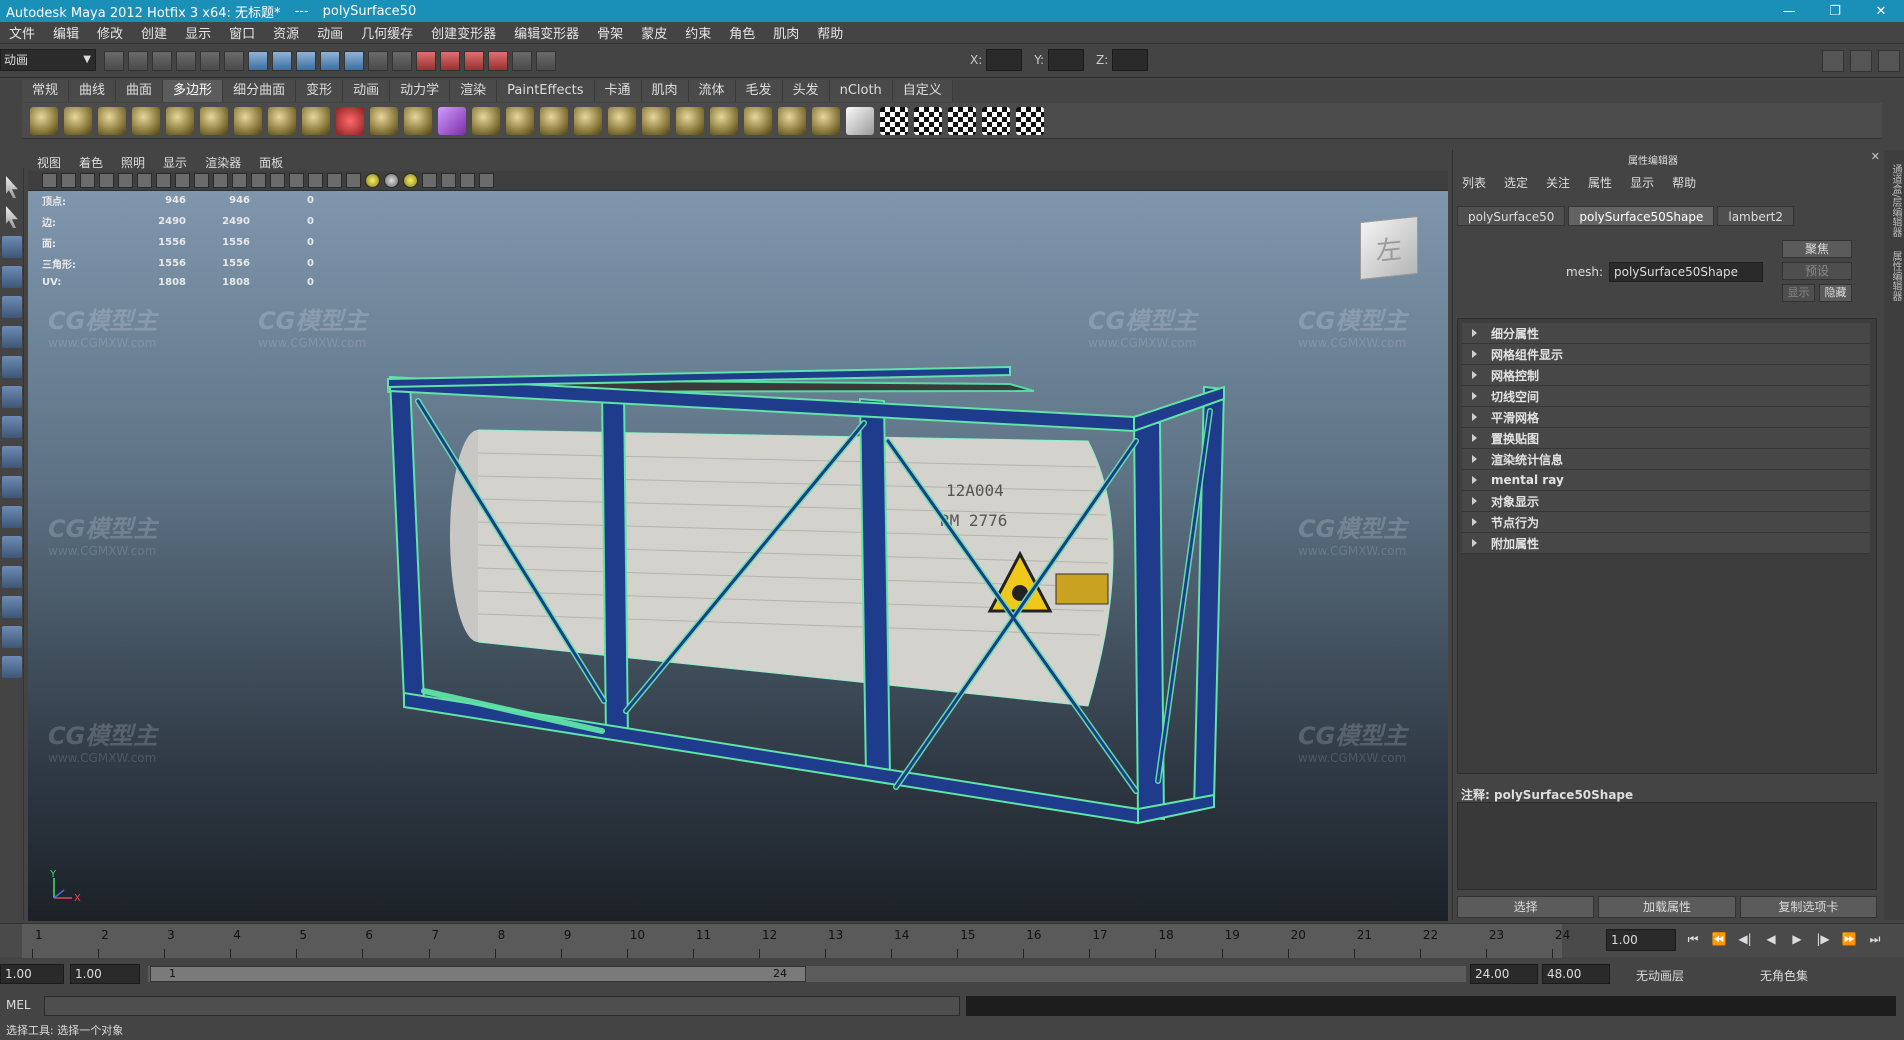 The width and height of the screenshot is (1904, 1040). What do you see at coordinates (12, 397) in the screenshot?
I see `soft-mod-tool-icon` at bounding box center [12, 397].